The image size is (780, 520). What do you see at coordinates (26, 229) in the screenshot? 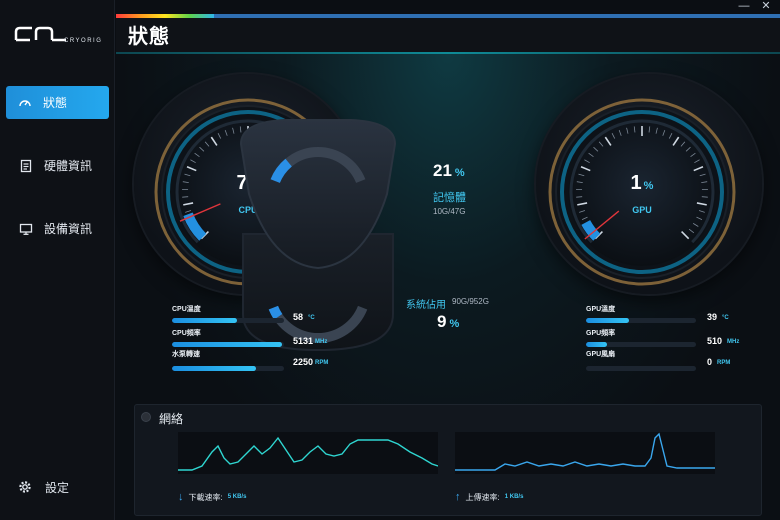
I see `monitor-icon` at bounding box center [26, 229].